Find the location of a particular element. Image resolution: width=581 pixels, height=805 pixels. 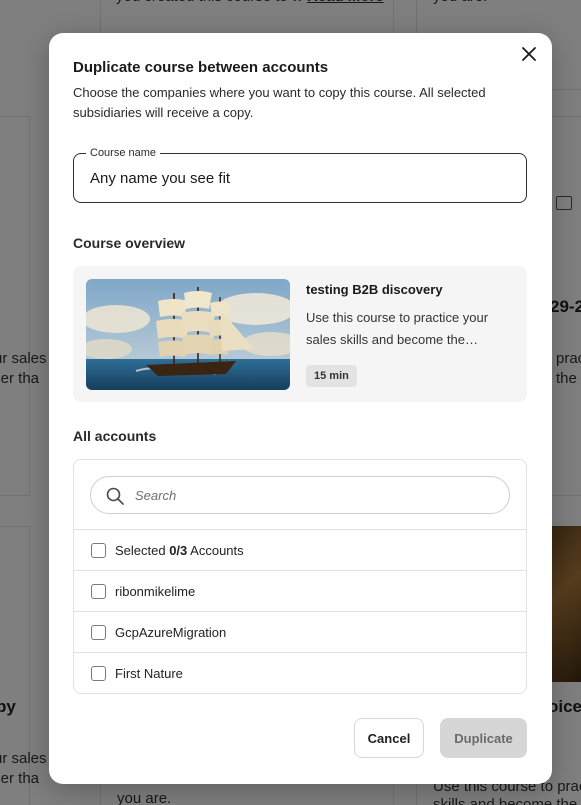

all-accounts-heading: All accounts is located at coordinates (115, 436).